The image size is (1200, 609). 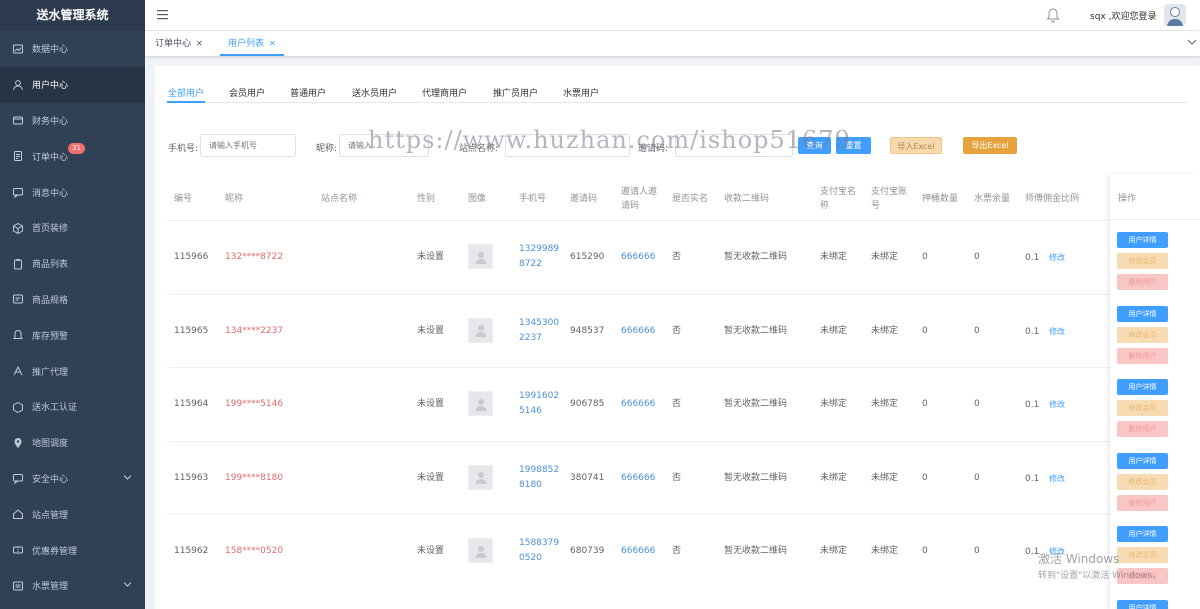 What do you see at coordinates (72, 300) in the screenshot?
I see `sidebar-item-7: 商品规格` at bounding box center [72, 300].